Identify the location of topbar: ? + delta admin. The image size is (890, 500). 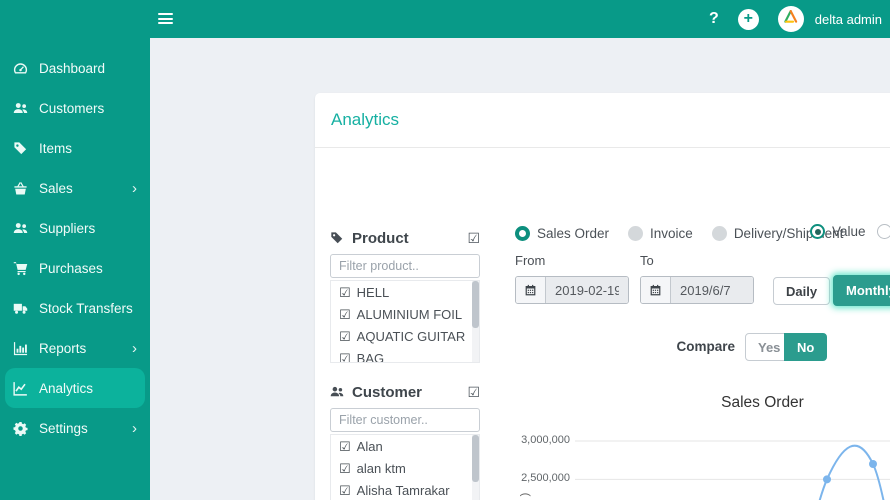
(445, 19).